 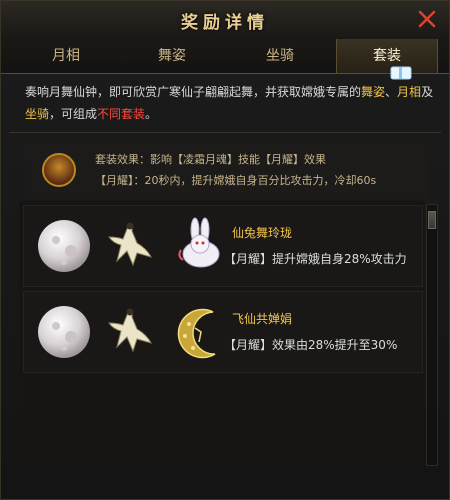 I want to click on desc-text-2: ，可组成, so click(x=73, y=114).